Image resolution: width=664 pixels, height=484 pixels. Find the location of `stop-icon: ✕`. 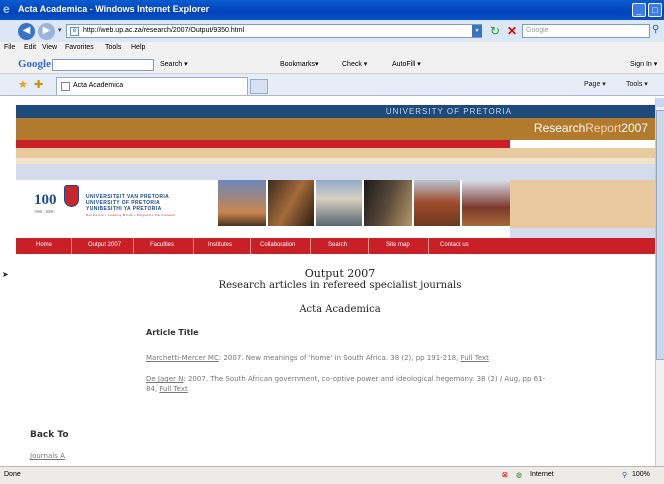

stop-icon: ✕ is located at coordinates (512, 31).